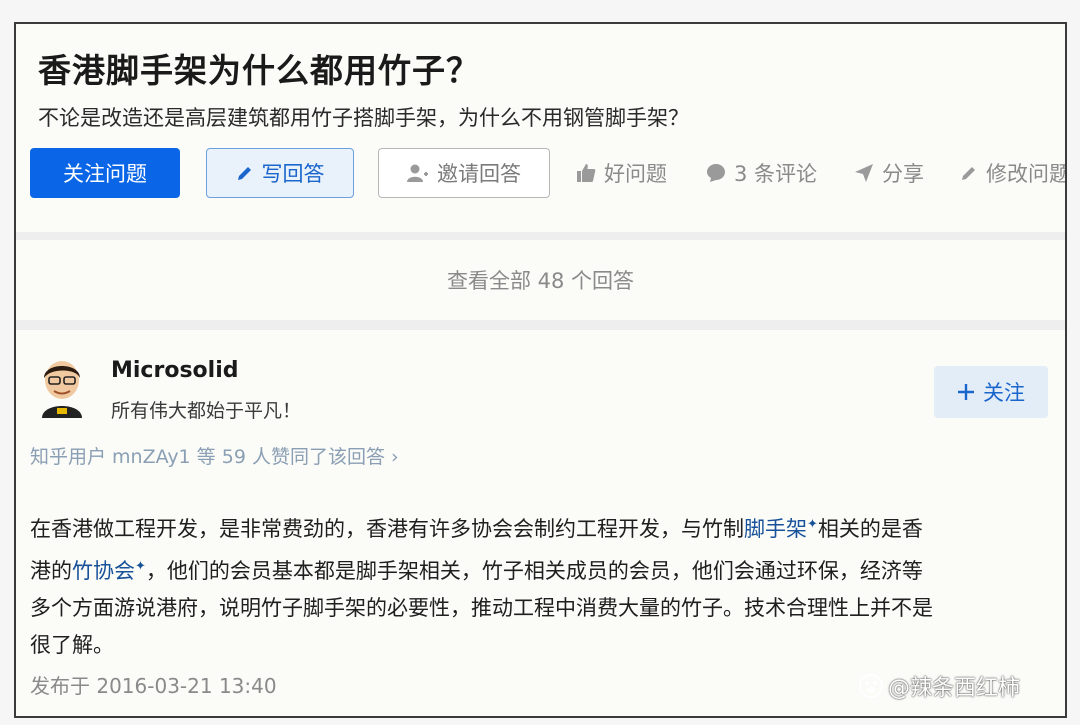  What do you see at coordinates (871, 686) in the screenshot?
I see `paw-logo-icon` at bounding box center [871, 686].